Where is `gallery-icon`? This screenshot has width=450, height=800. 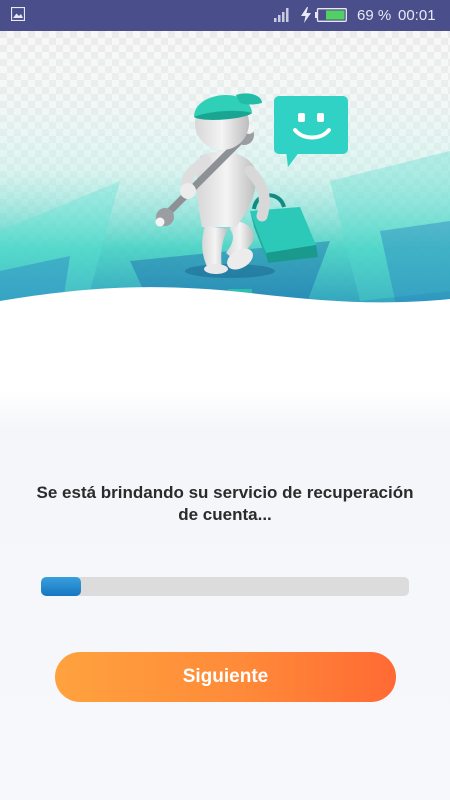
gallery-icon is located at coordinates (18, 14).